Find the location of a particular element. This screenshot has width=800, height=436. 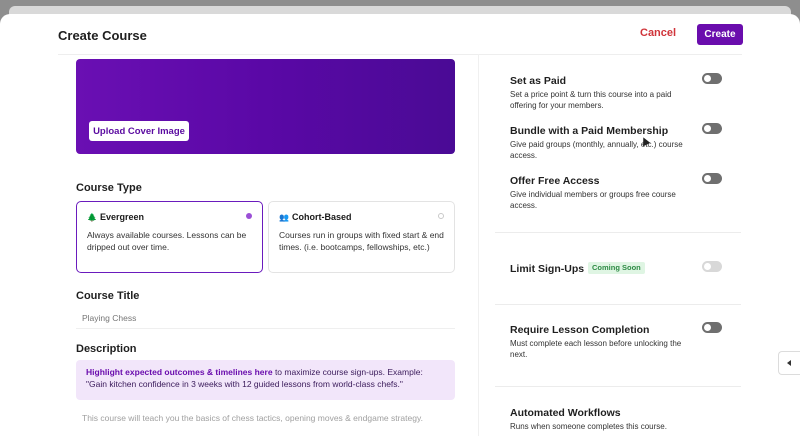

modal-header: Create Course Cancel Create is located at coordinates (400, 34).